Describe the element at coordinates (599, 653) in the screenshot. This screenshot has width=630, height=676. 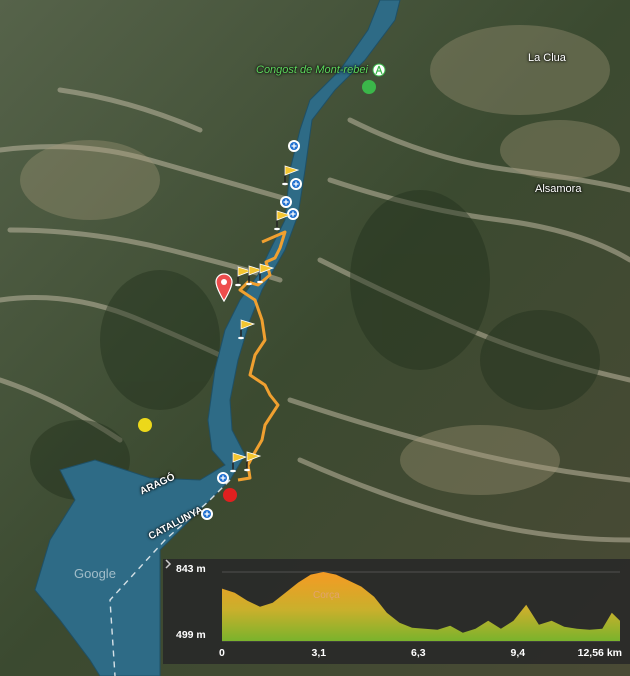
I see `x-tick-label: 12,56 km` at that location.